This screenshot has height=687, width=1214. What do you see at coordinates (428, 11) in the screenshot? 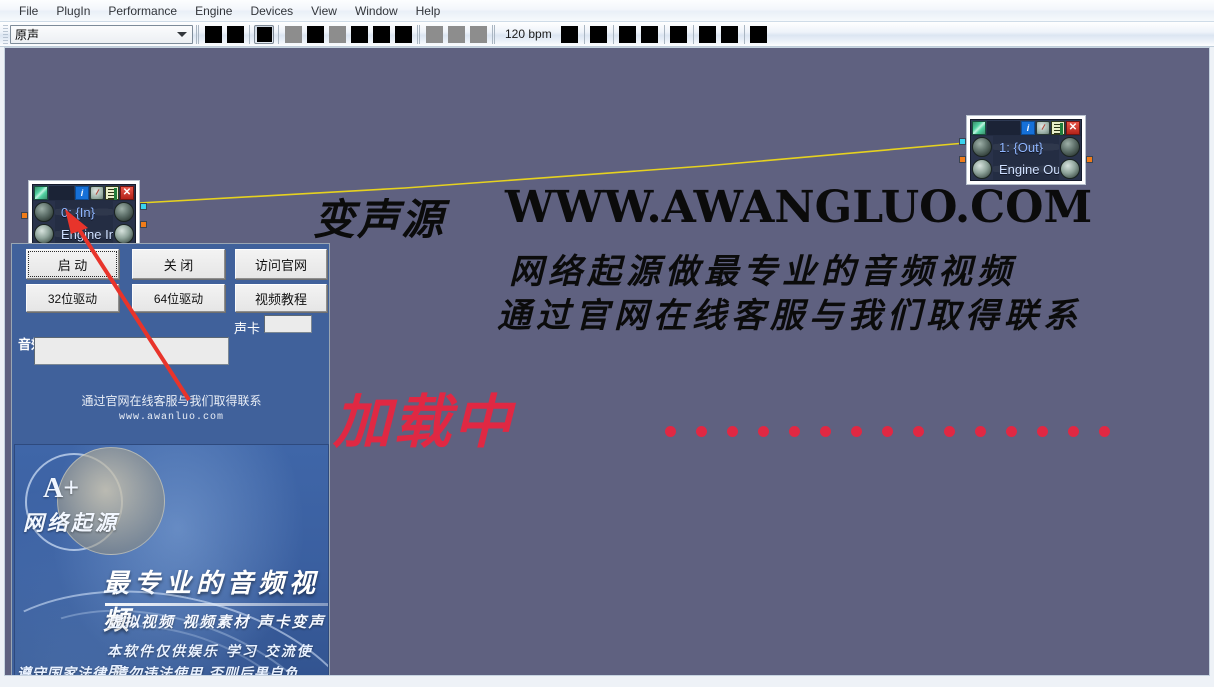
I see `menu-item-help: Help` at bounding box center [428, 11].